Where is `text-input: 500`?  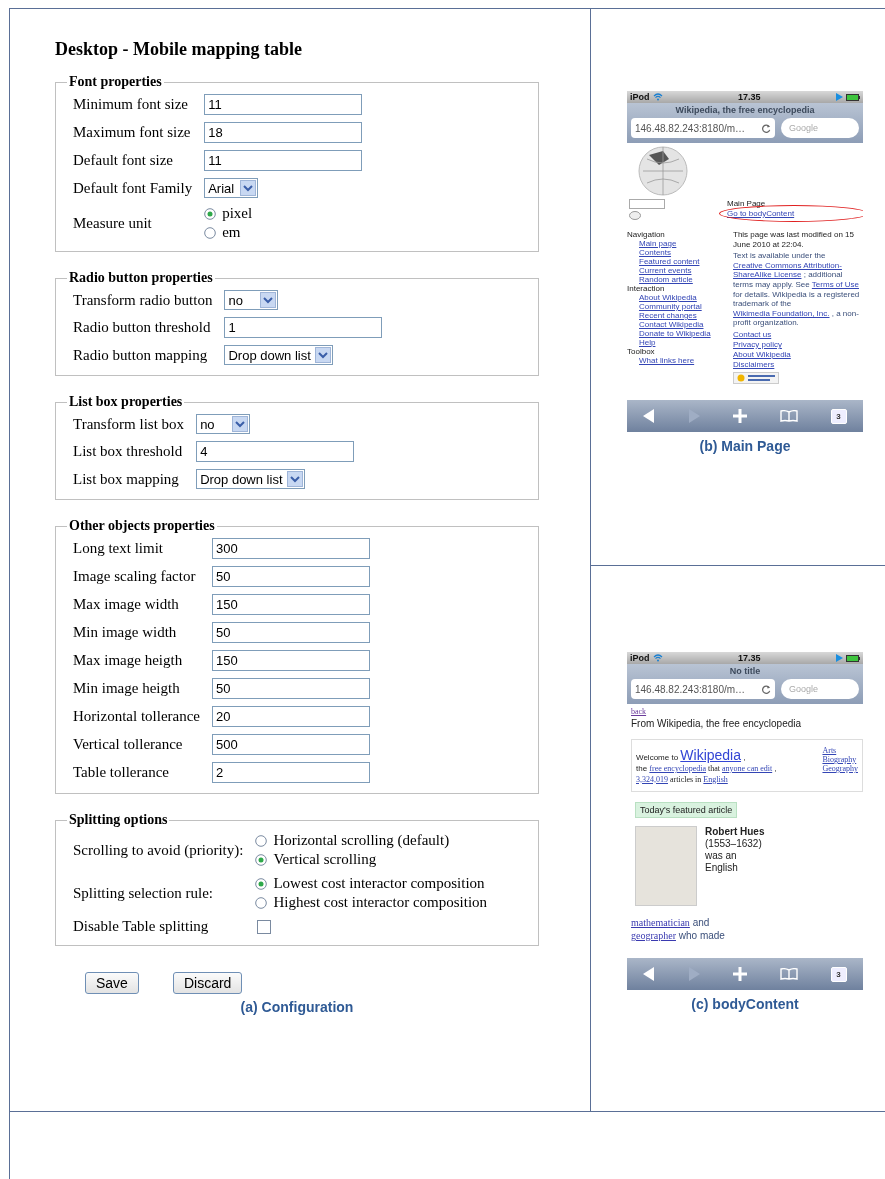
text-input: 500 is located at coordinates (291, 744).